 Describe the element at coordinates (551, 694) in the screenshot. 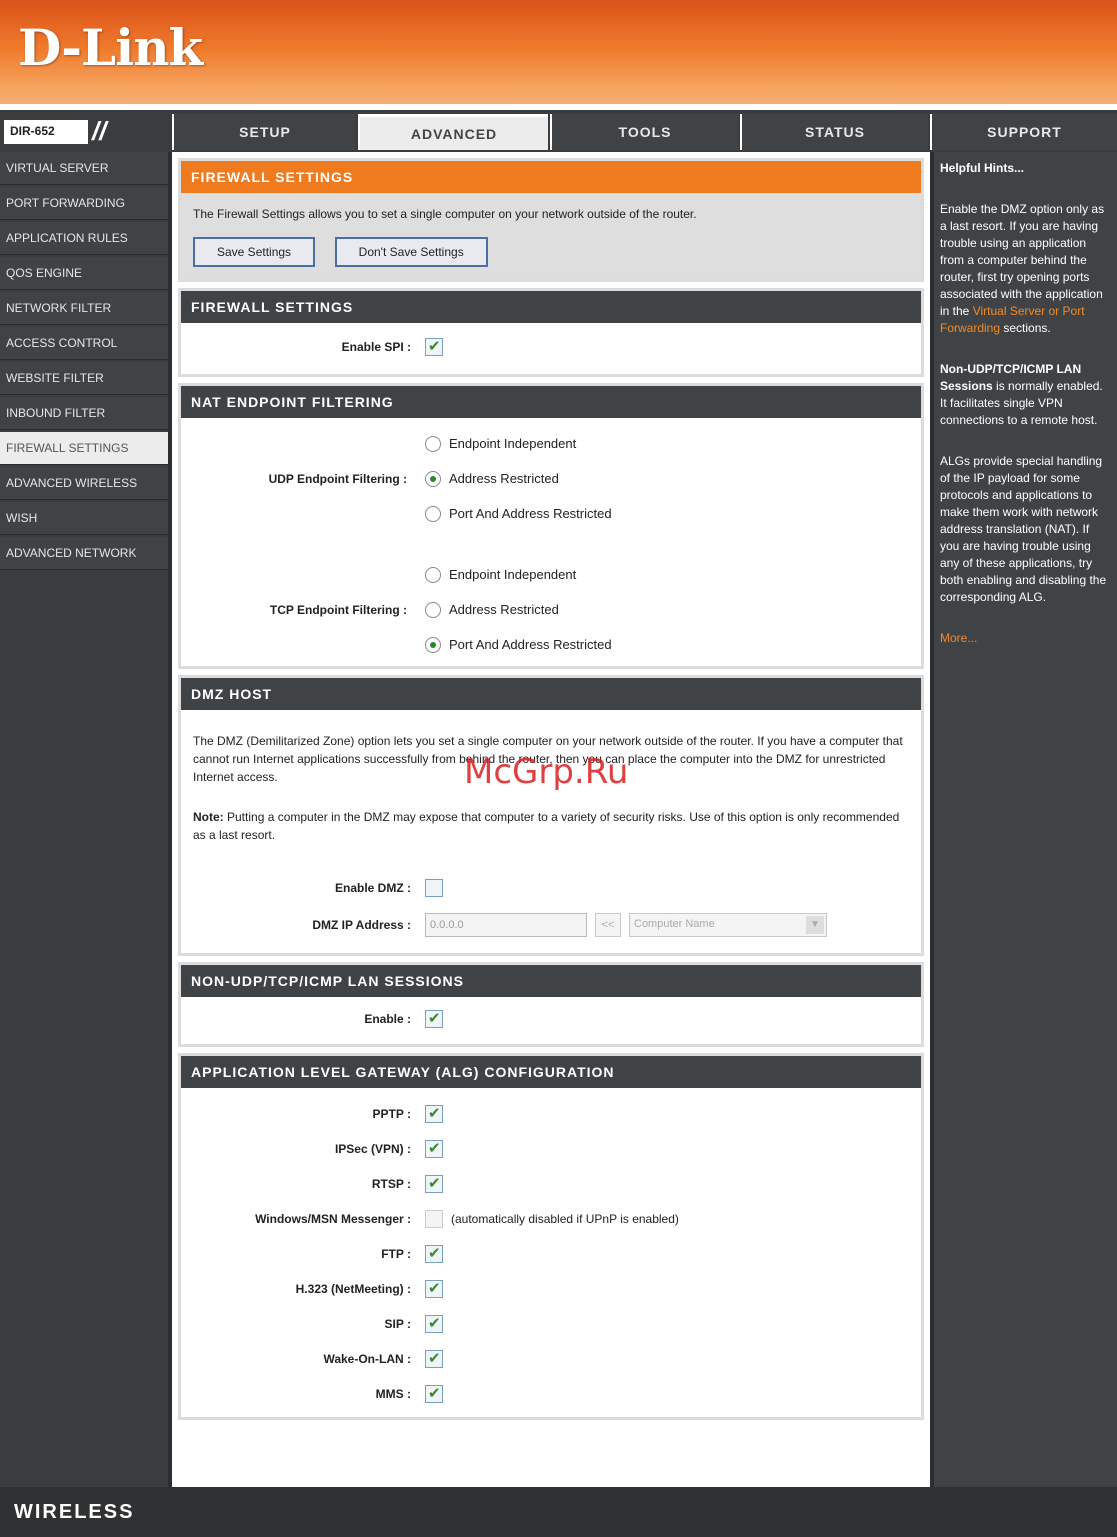

I see `dmz-title: DMZ HOST` at that location.